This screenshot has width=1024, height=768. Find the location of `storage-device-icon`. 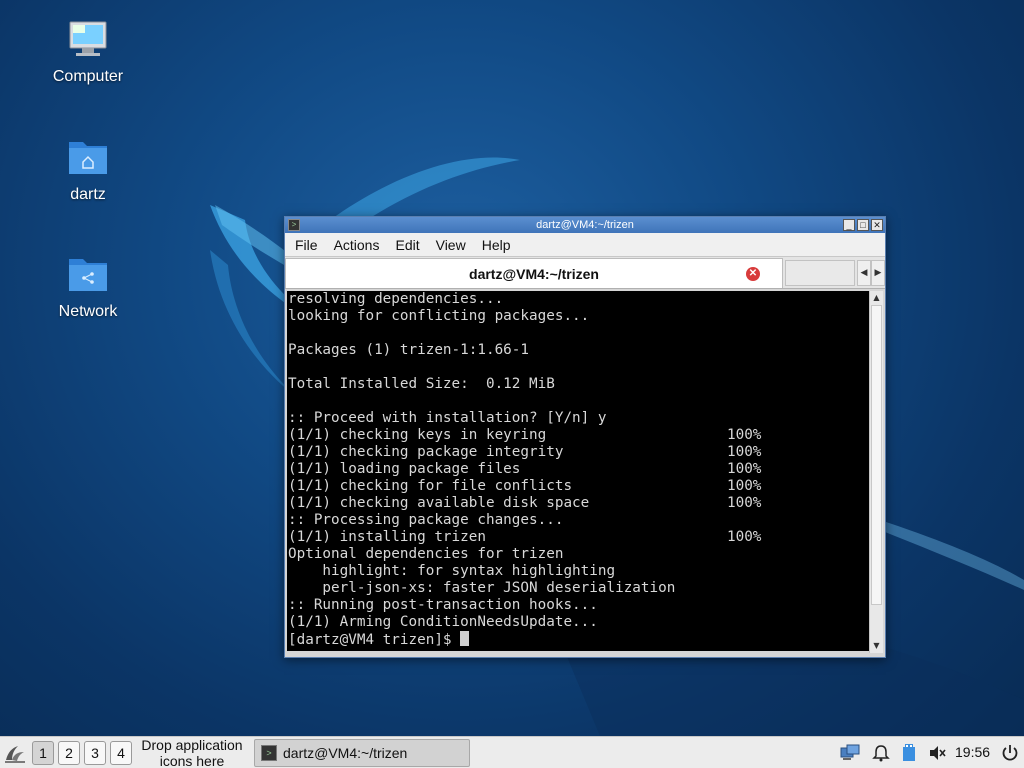

storage-device-icon is located at coordinates (909, 753).